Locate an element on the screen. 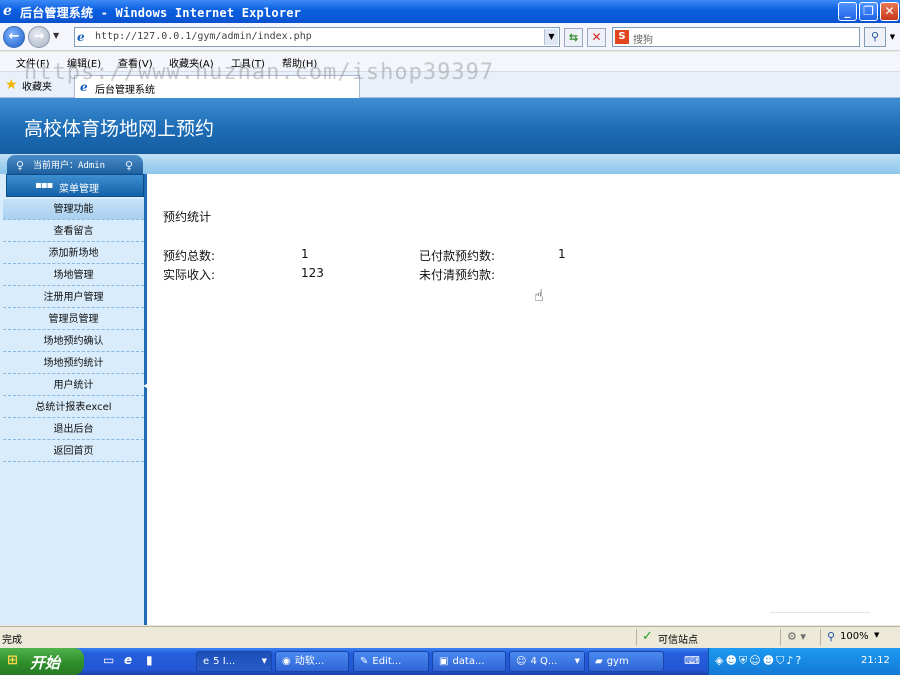 This screenshot has height=675, width=900. sidebar-item-user-stats: 用户统计 is located at coordinates (73, 385).